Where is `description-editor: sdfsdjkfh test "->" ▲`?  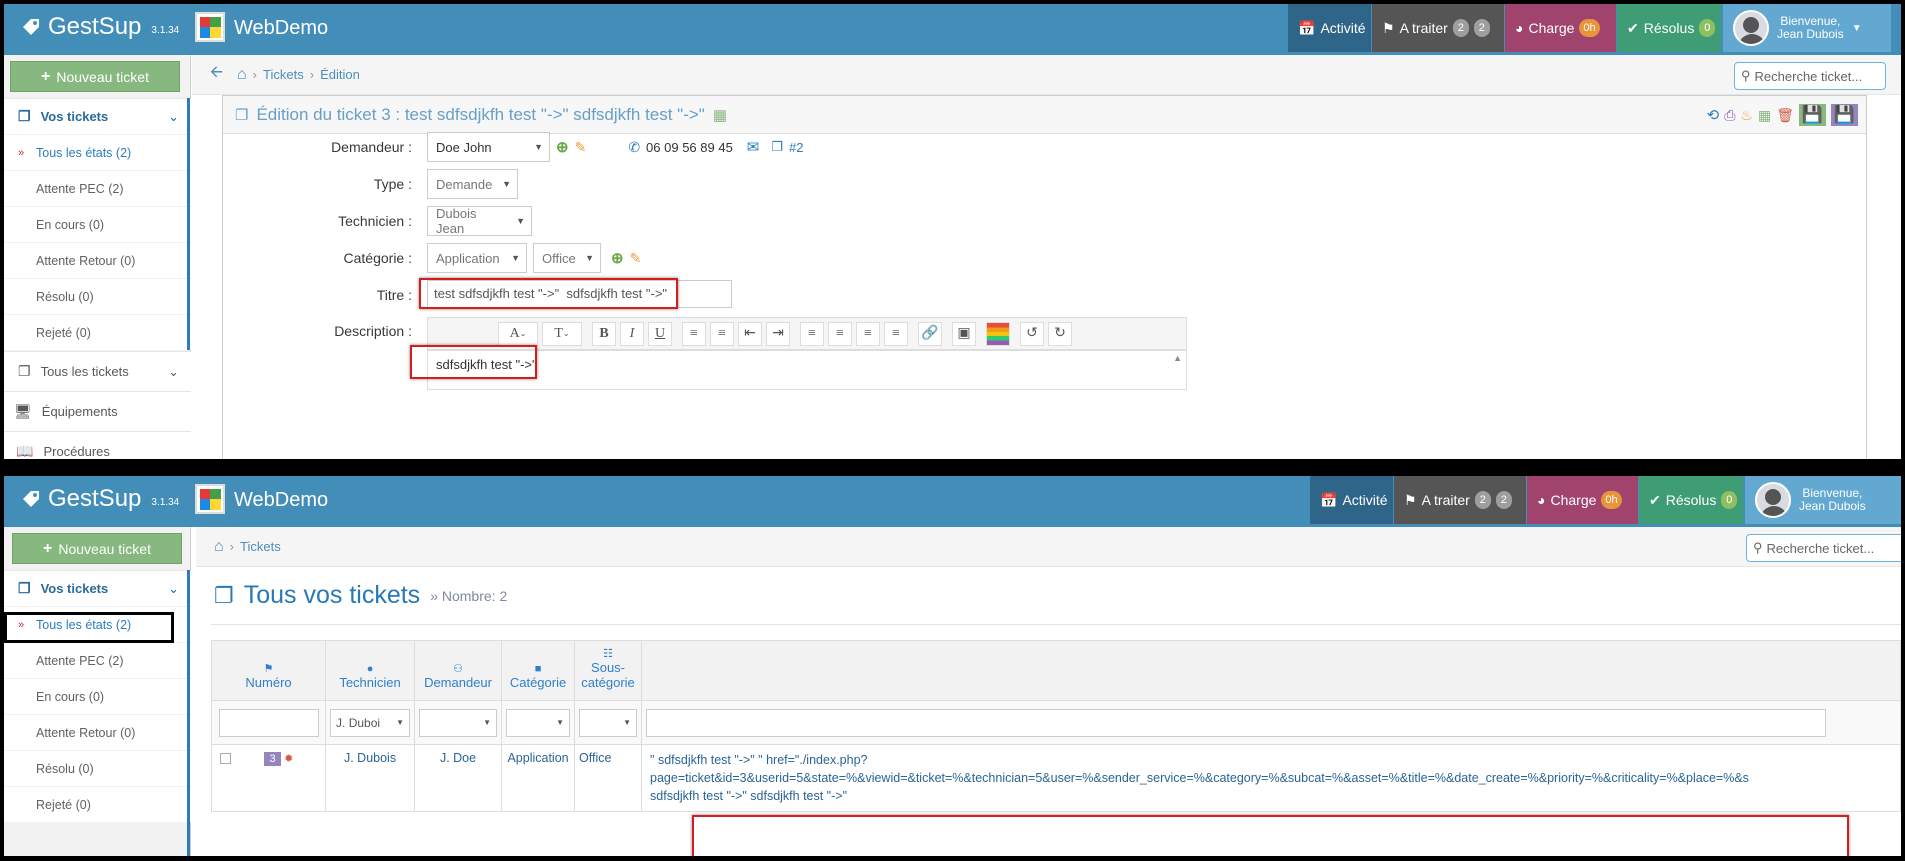 description-editor: sdfsdjkfh test "->" ▲ is located at coordinates (807, 370).